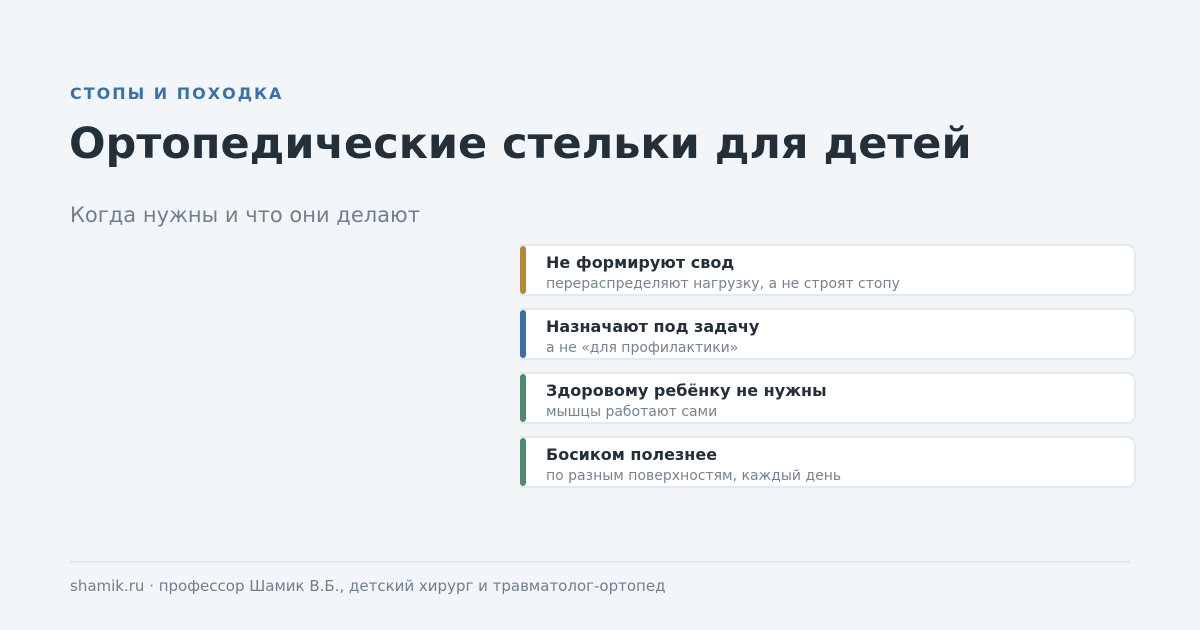 This screenshot has height=630, width=1200. I want to click on card-title: Не формируют свод, so click(640, 262).